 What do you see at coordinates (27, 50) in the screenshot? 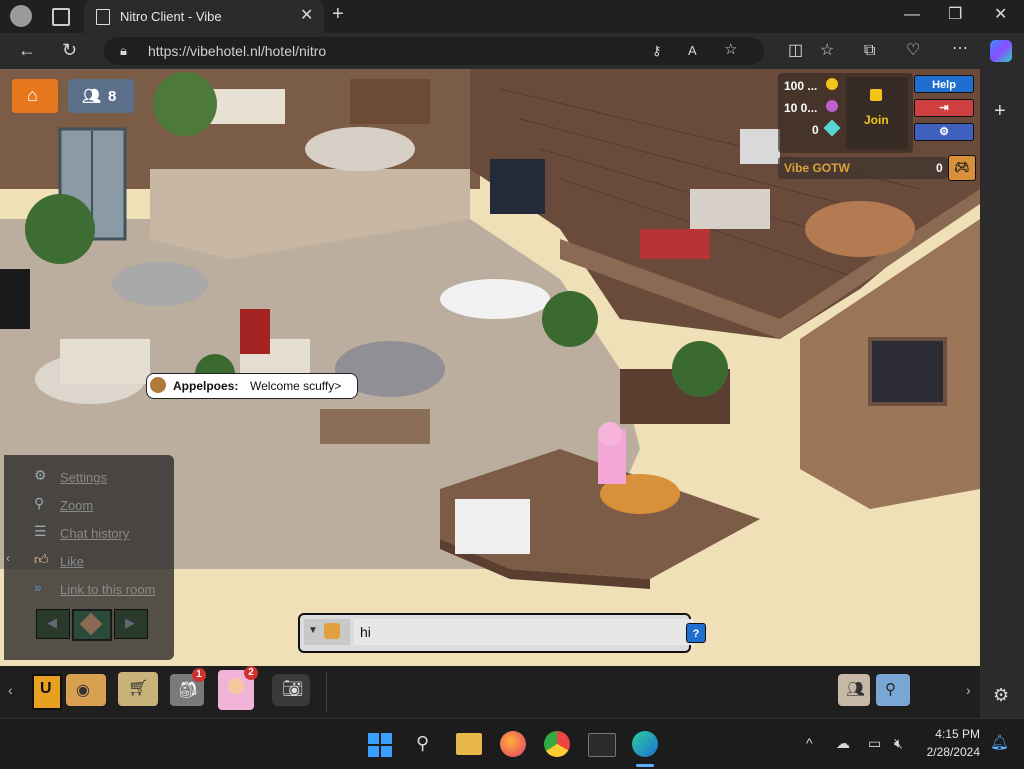
I see `back-icon: ←` at bounding box center [27, 50].